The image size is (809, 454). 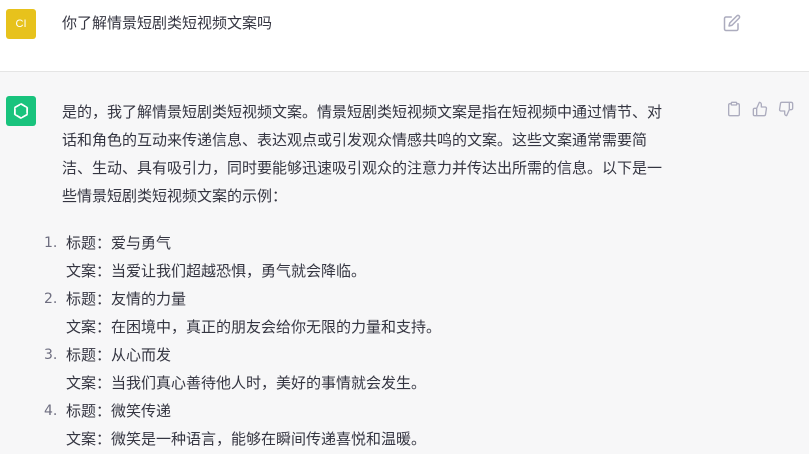 I want to click on list-item-title: 标题：友情的力量, so click(x=126, y=299).